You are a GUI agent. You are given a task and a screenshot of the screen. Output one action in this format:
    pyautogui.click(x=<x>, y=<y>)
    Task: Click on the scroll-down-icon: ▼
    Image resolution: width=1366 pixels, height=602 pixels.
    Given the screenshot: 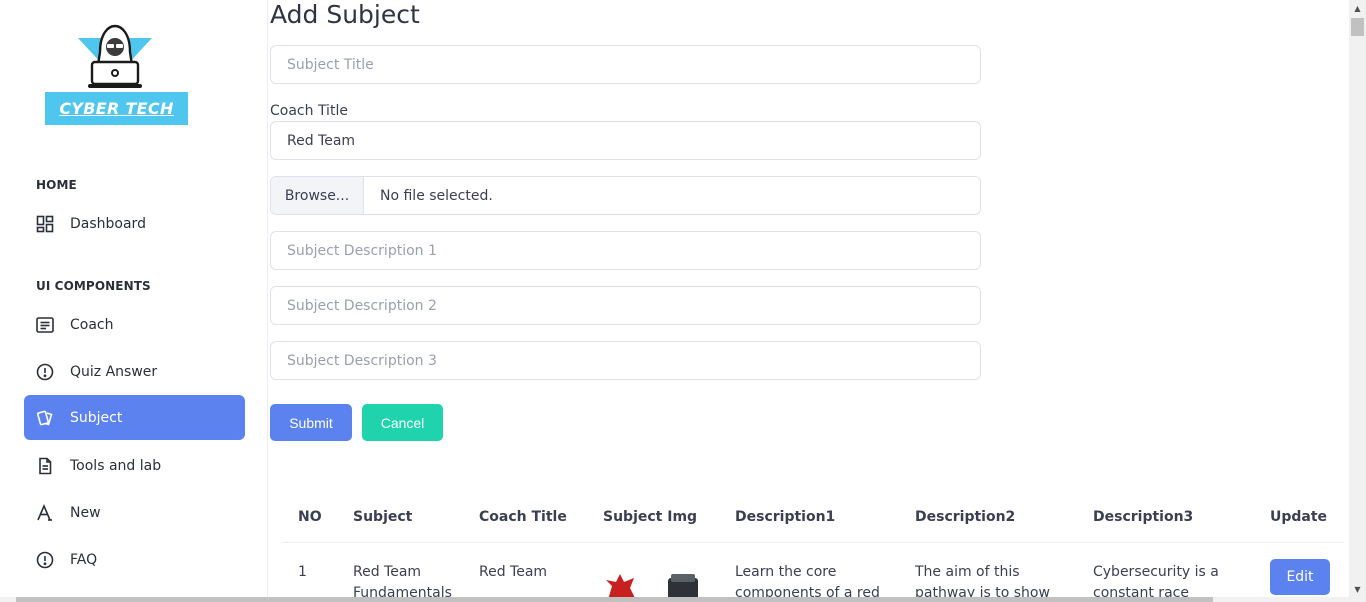 What is the action you would take?
    pyautogui.click(x=1357, y=589)
    